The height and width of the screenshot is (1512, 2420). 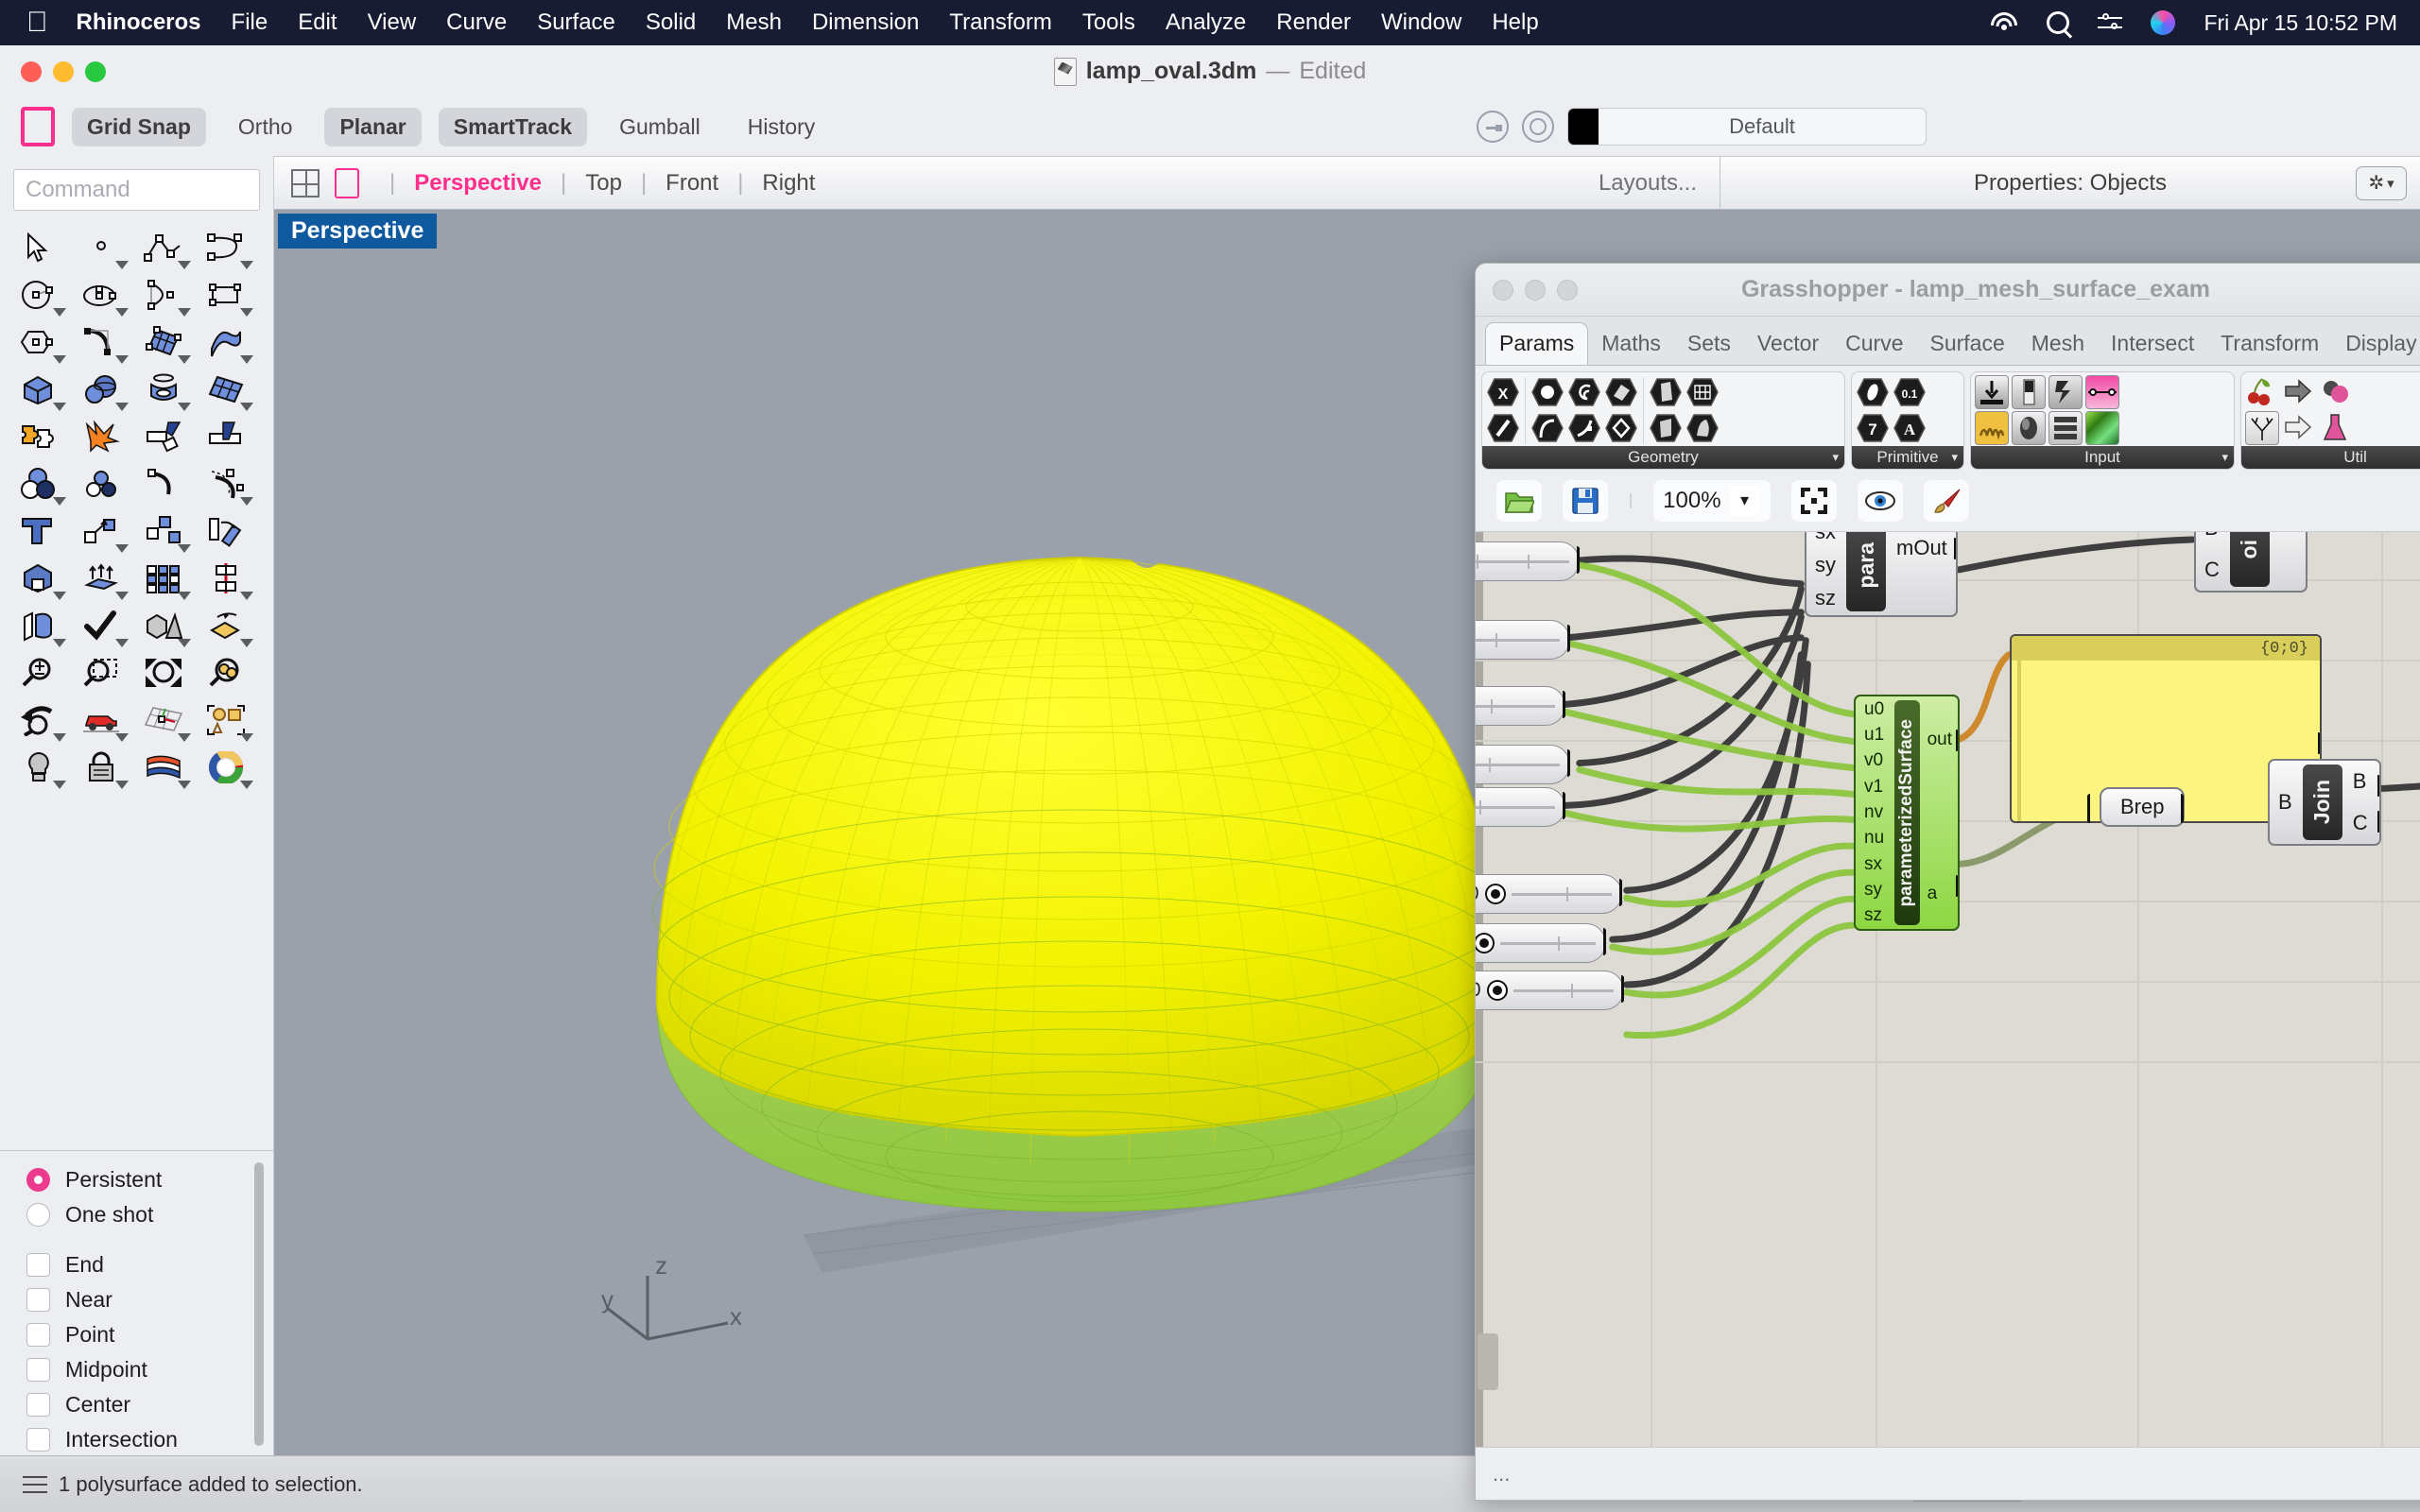 What do you see at coordinates (1488, 1361) in the screenshot?
I see `canvas-scroll-thumb` at bounding box center [1488, 1361].